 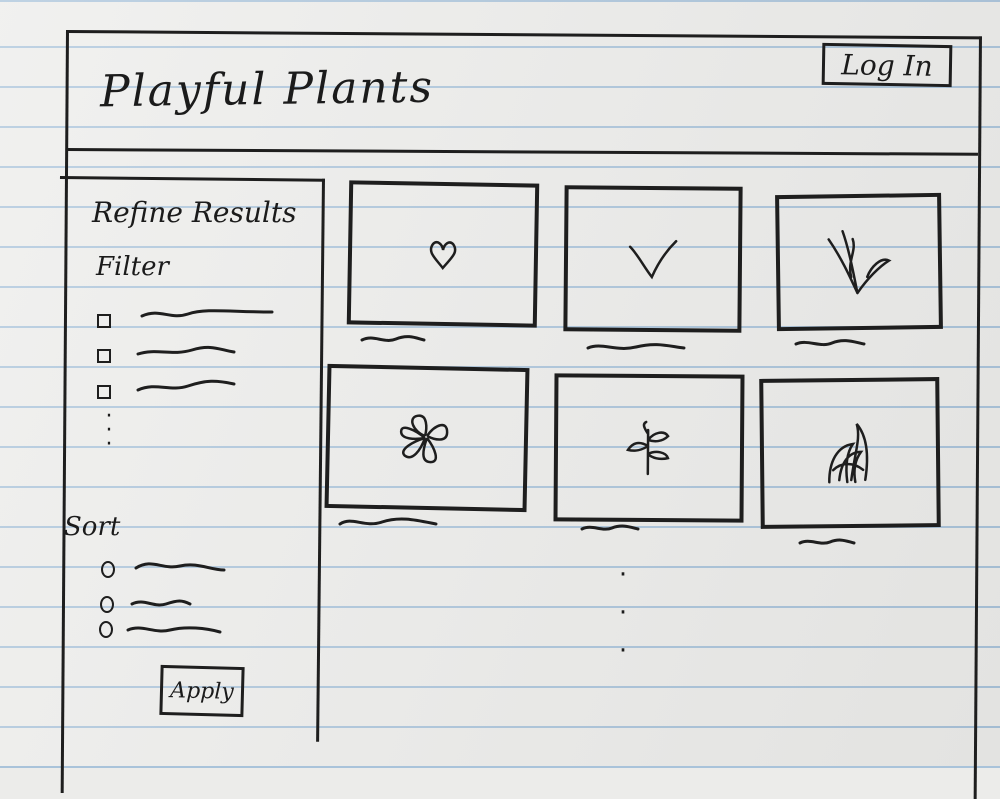 I want to click on v-sprout-icon, so click(x=653, y=259).